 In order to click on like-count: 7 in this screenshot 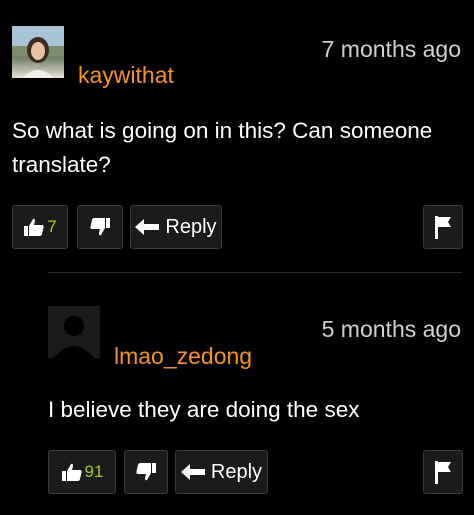, I will do `click(52, 226)`.